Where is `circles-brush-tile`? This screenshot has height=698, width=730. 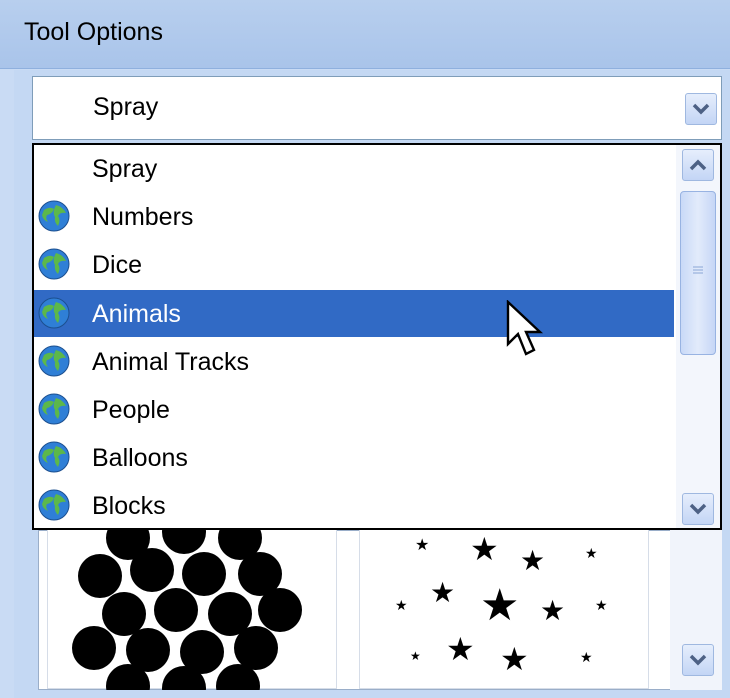 circles-brush-tile is located at coordinates (192, 604).